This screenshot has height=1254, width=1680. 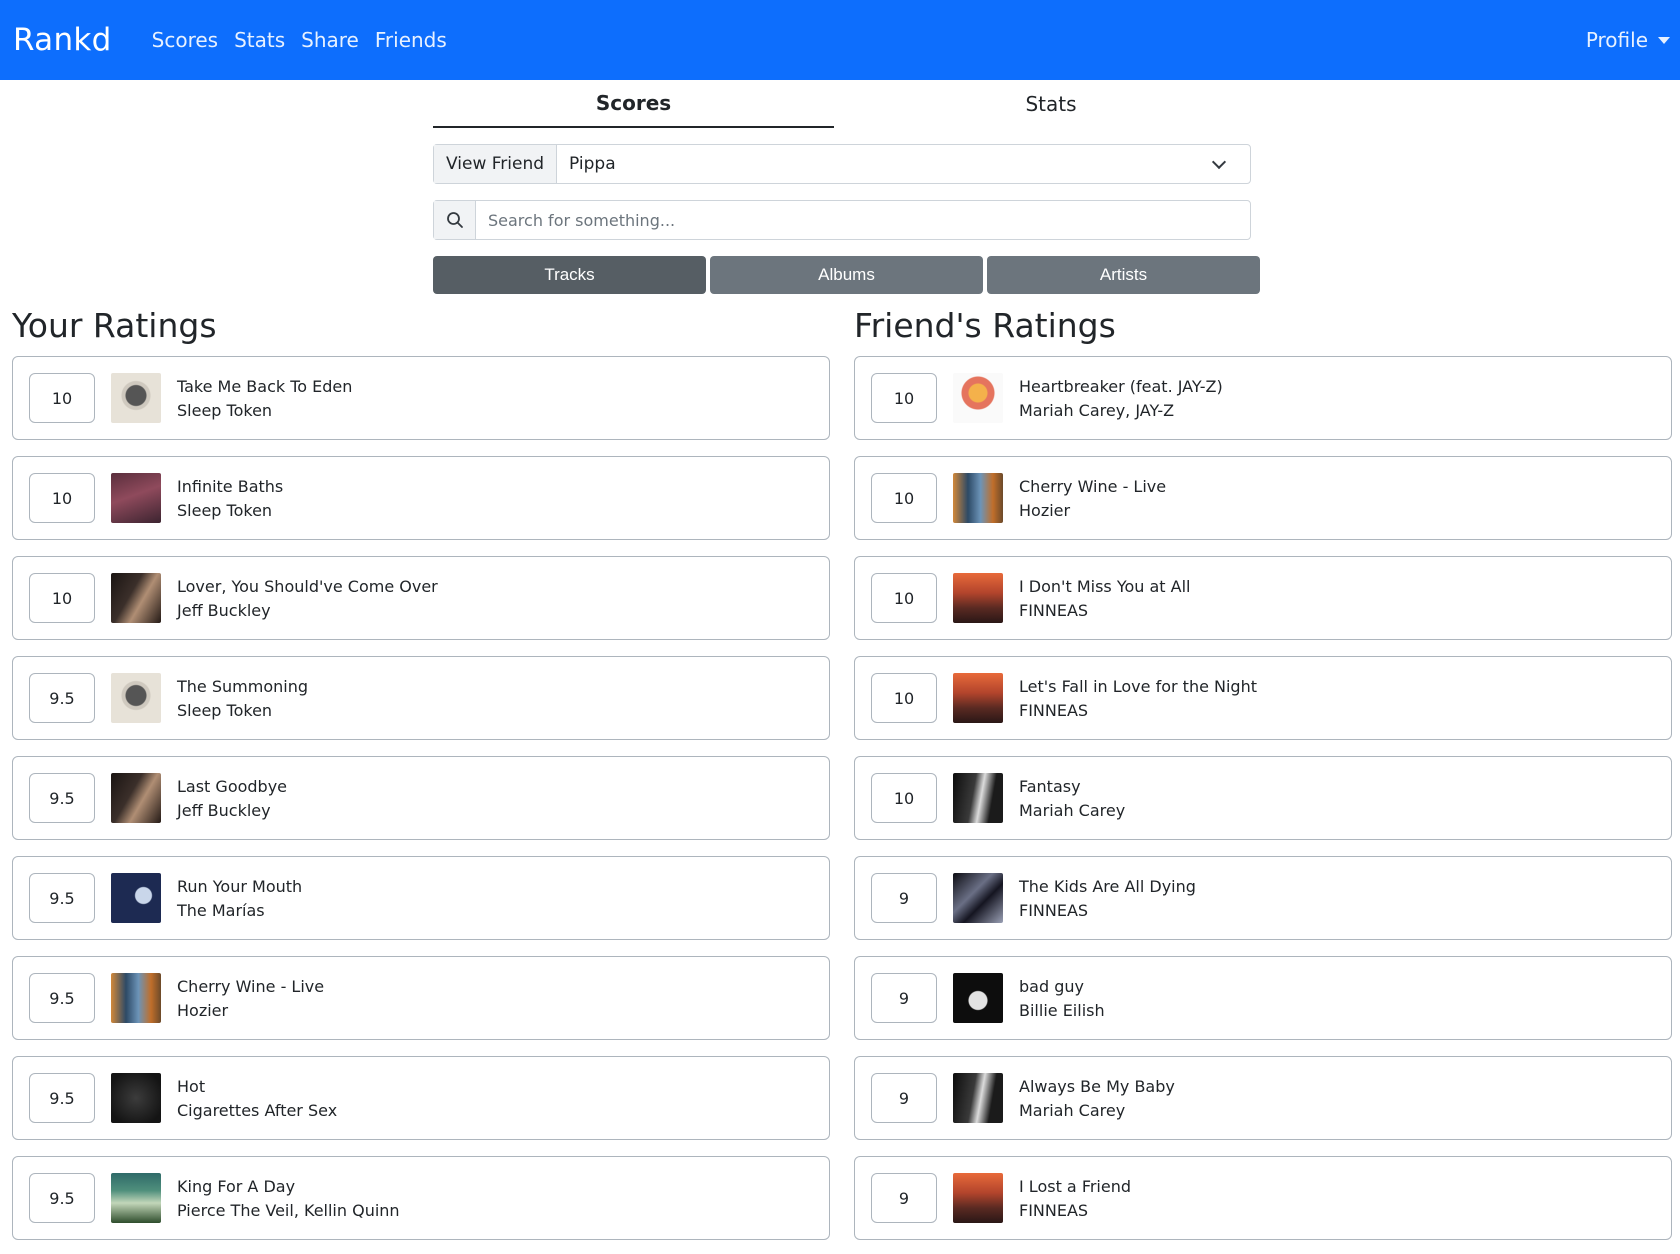 What do you see at coordinates (421, 1098) in the screenshot?
I see `rating-card: 9.5 Hot Cigarettes After Sex` at bounding box center [421, 1098].